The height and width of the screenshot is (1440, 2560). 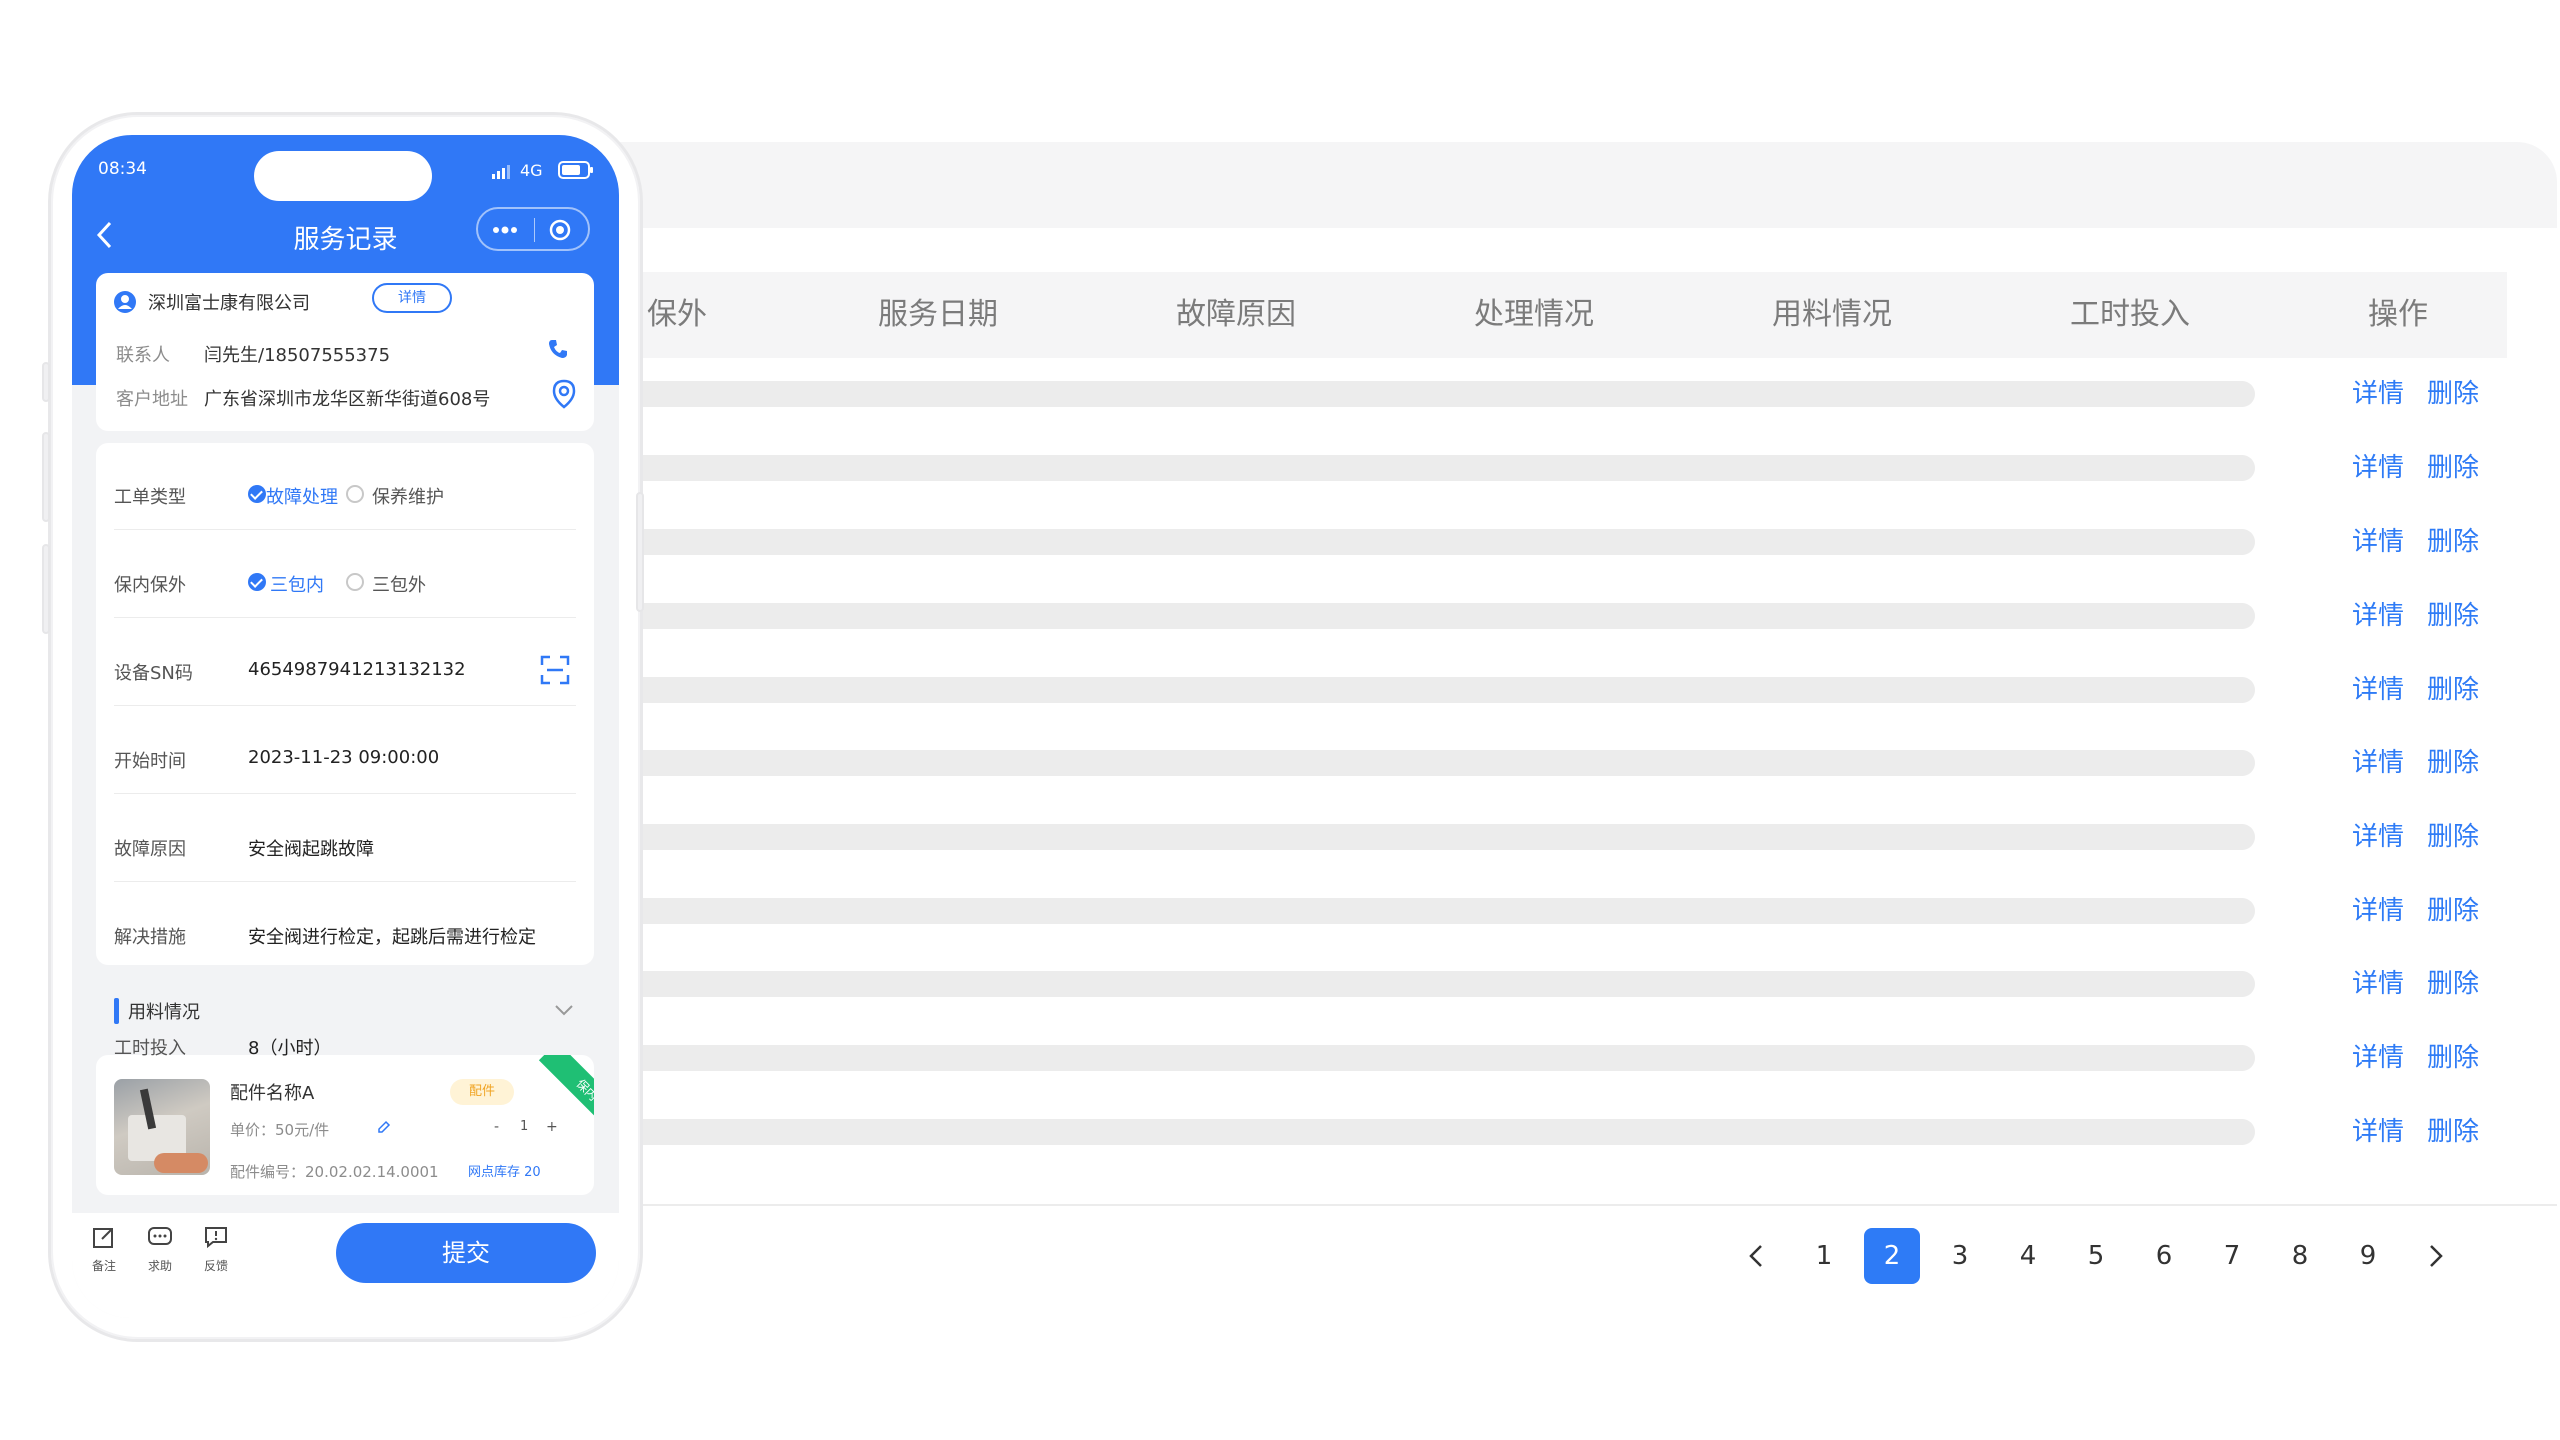 I want to click on help-label: 求助, so click(x=159, y=1266).